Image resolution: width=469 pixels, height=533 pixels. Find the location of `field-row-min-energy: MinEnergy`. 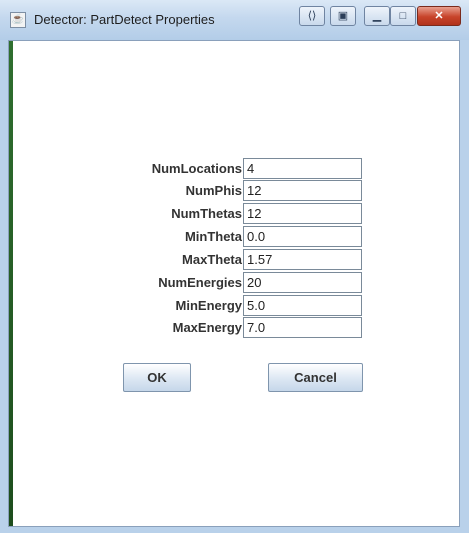

field-row-min-energy: MinEnergy is located at coordinates (235, 306).